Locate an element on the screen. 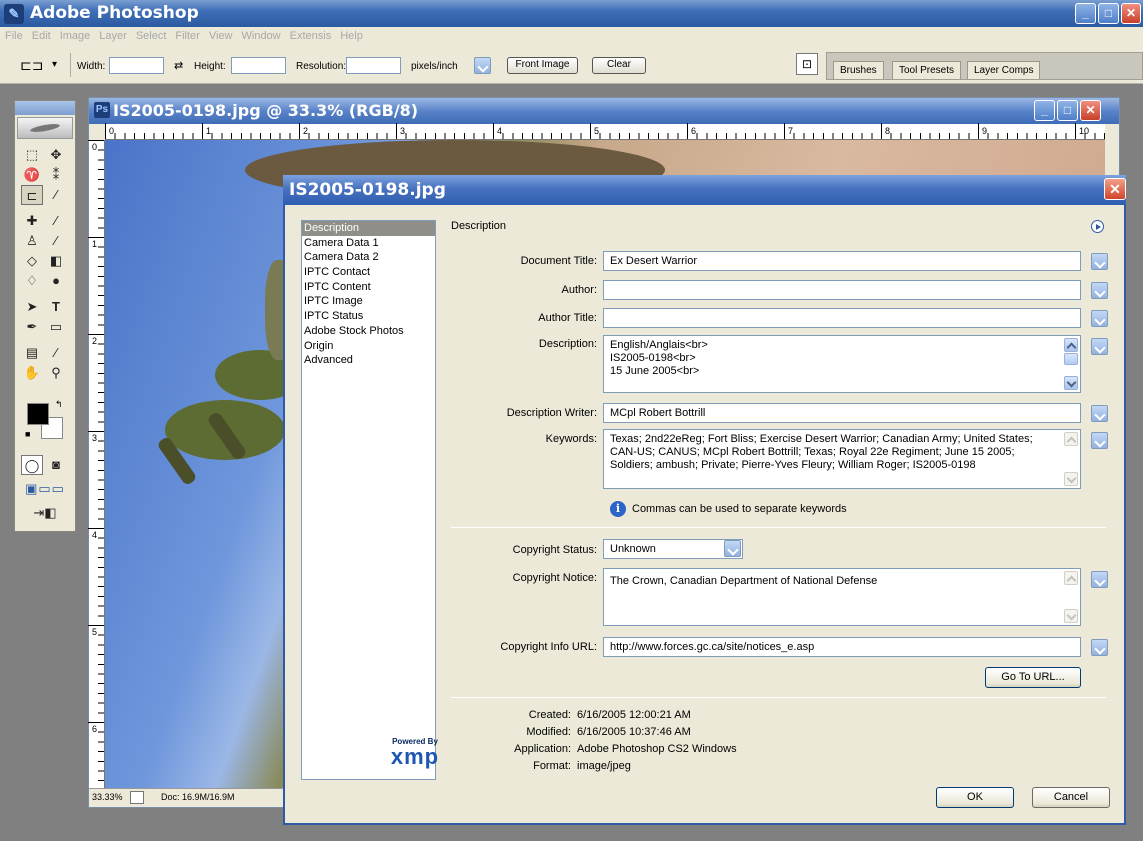  jump-to-imageready-icon: ⇥◧ is located at coordinates (45, 513).